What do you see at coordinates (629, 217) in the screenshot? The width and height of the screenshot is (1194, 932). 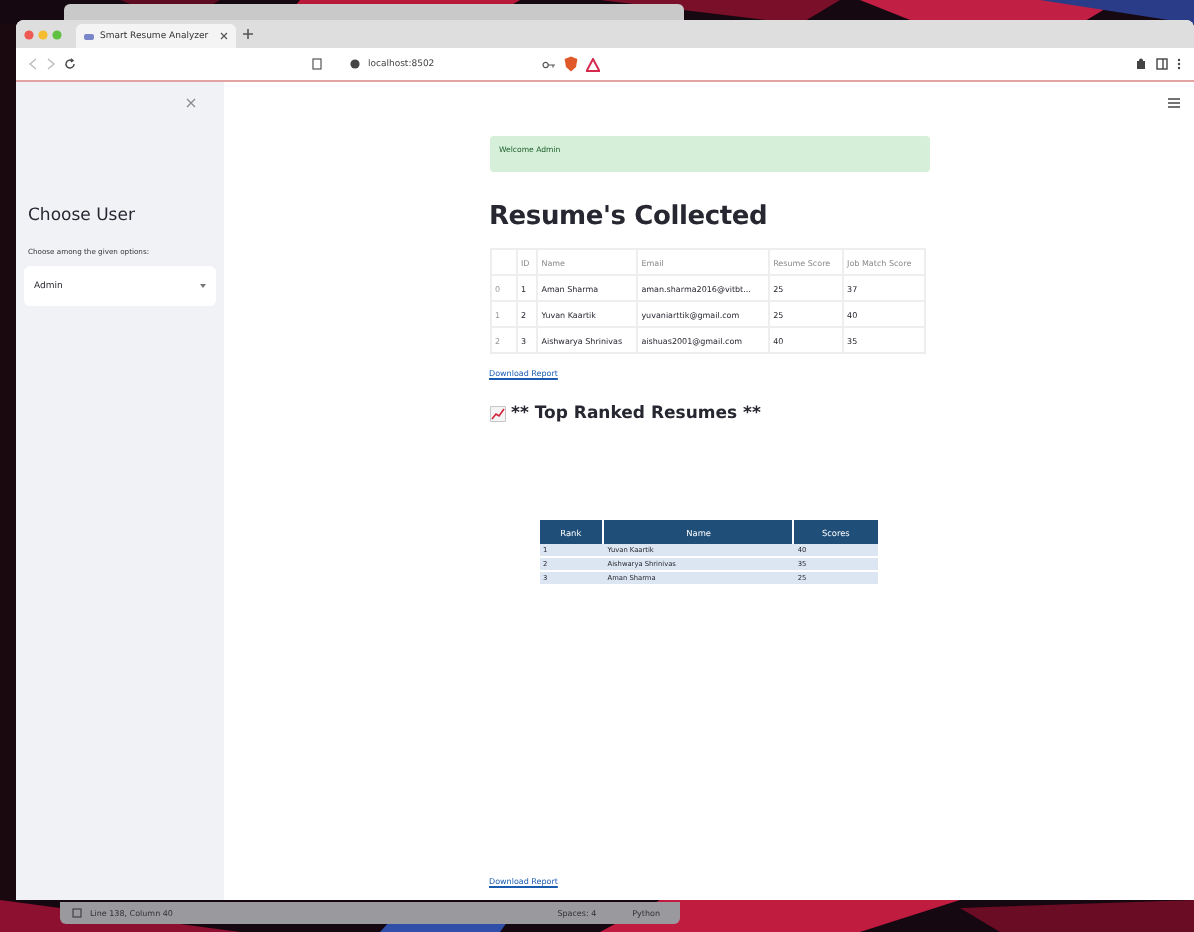 I see `section-heading: Resume's Collected` at bounding box center [629, 217].